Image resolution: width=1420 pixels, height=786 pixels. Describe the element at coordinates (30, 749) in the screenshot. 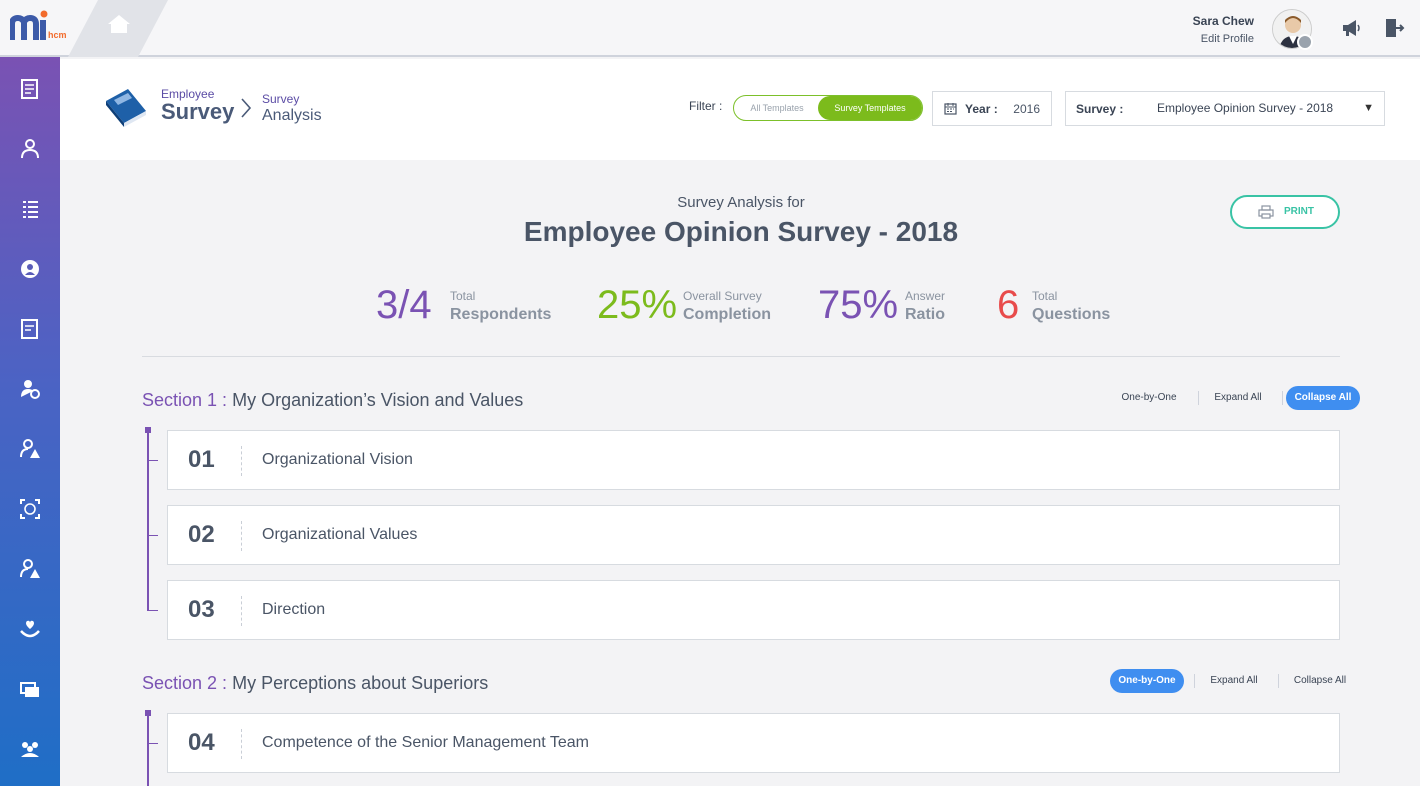

I see `team-icon` at that location.